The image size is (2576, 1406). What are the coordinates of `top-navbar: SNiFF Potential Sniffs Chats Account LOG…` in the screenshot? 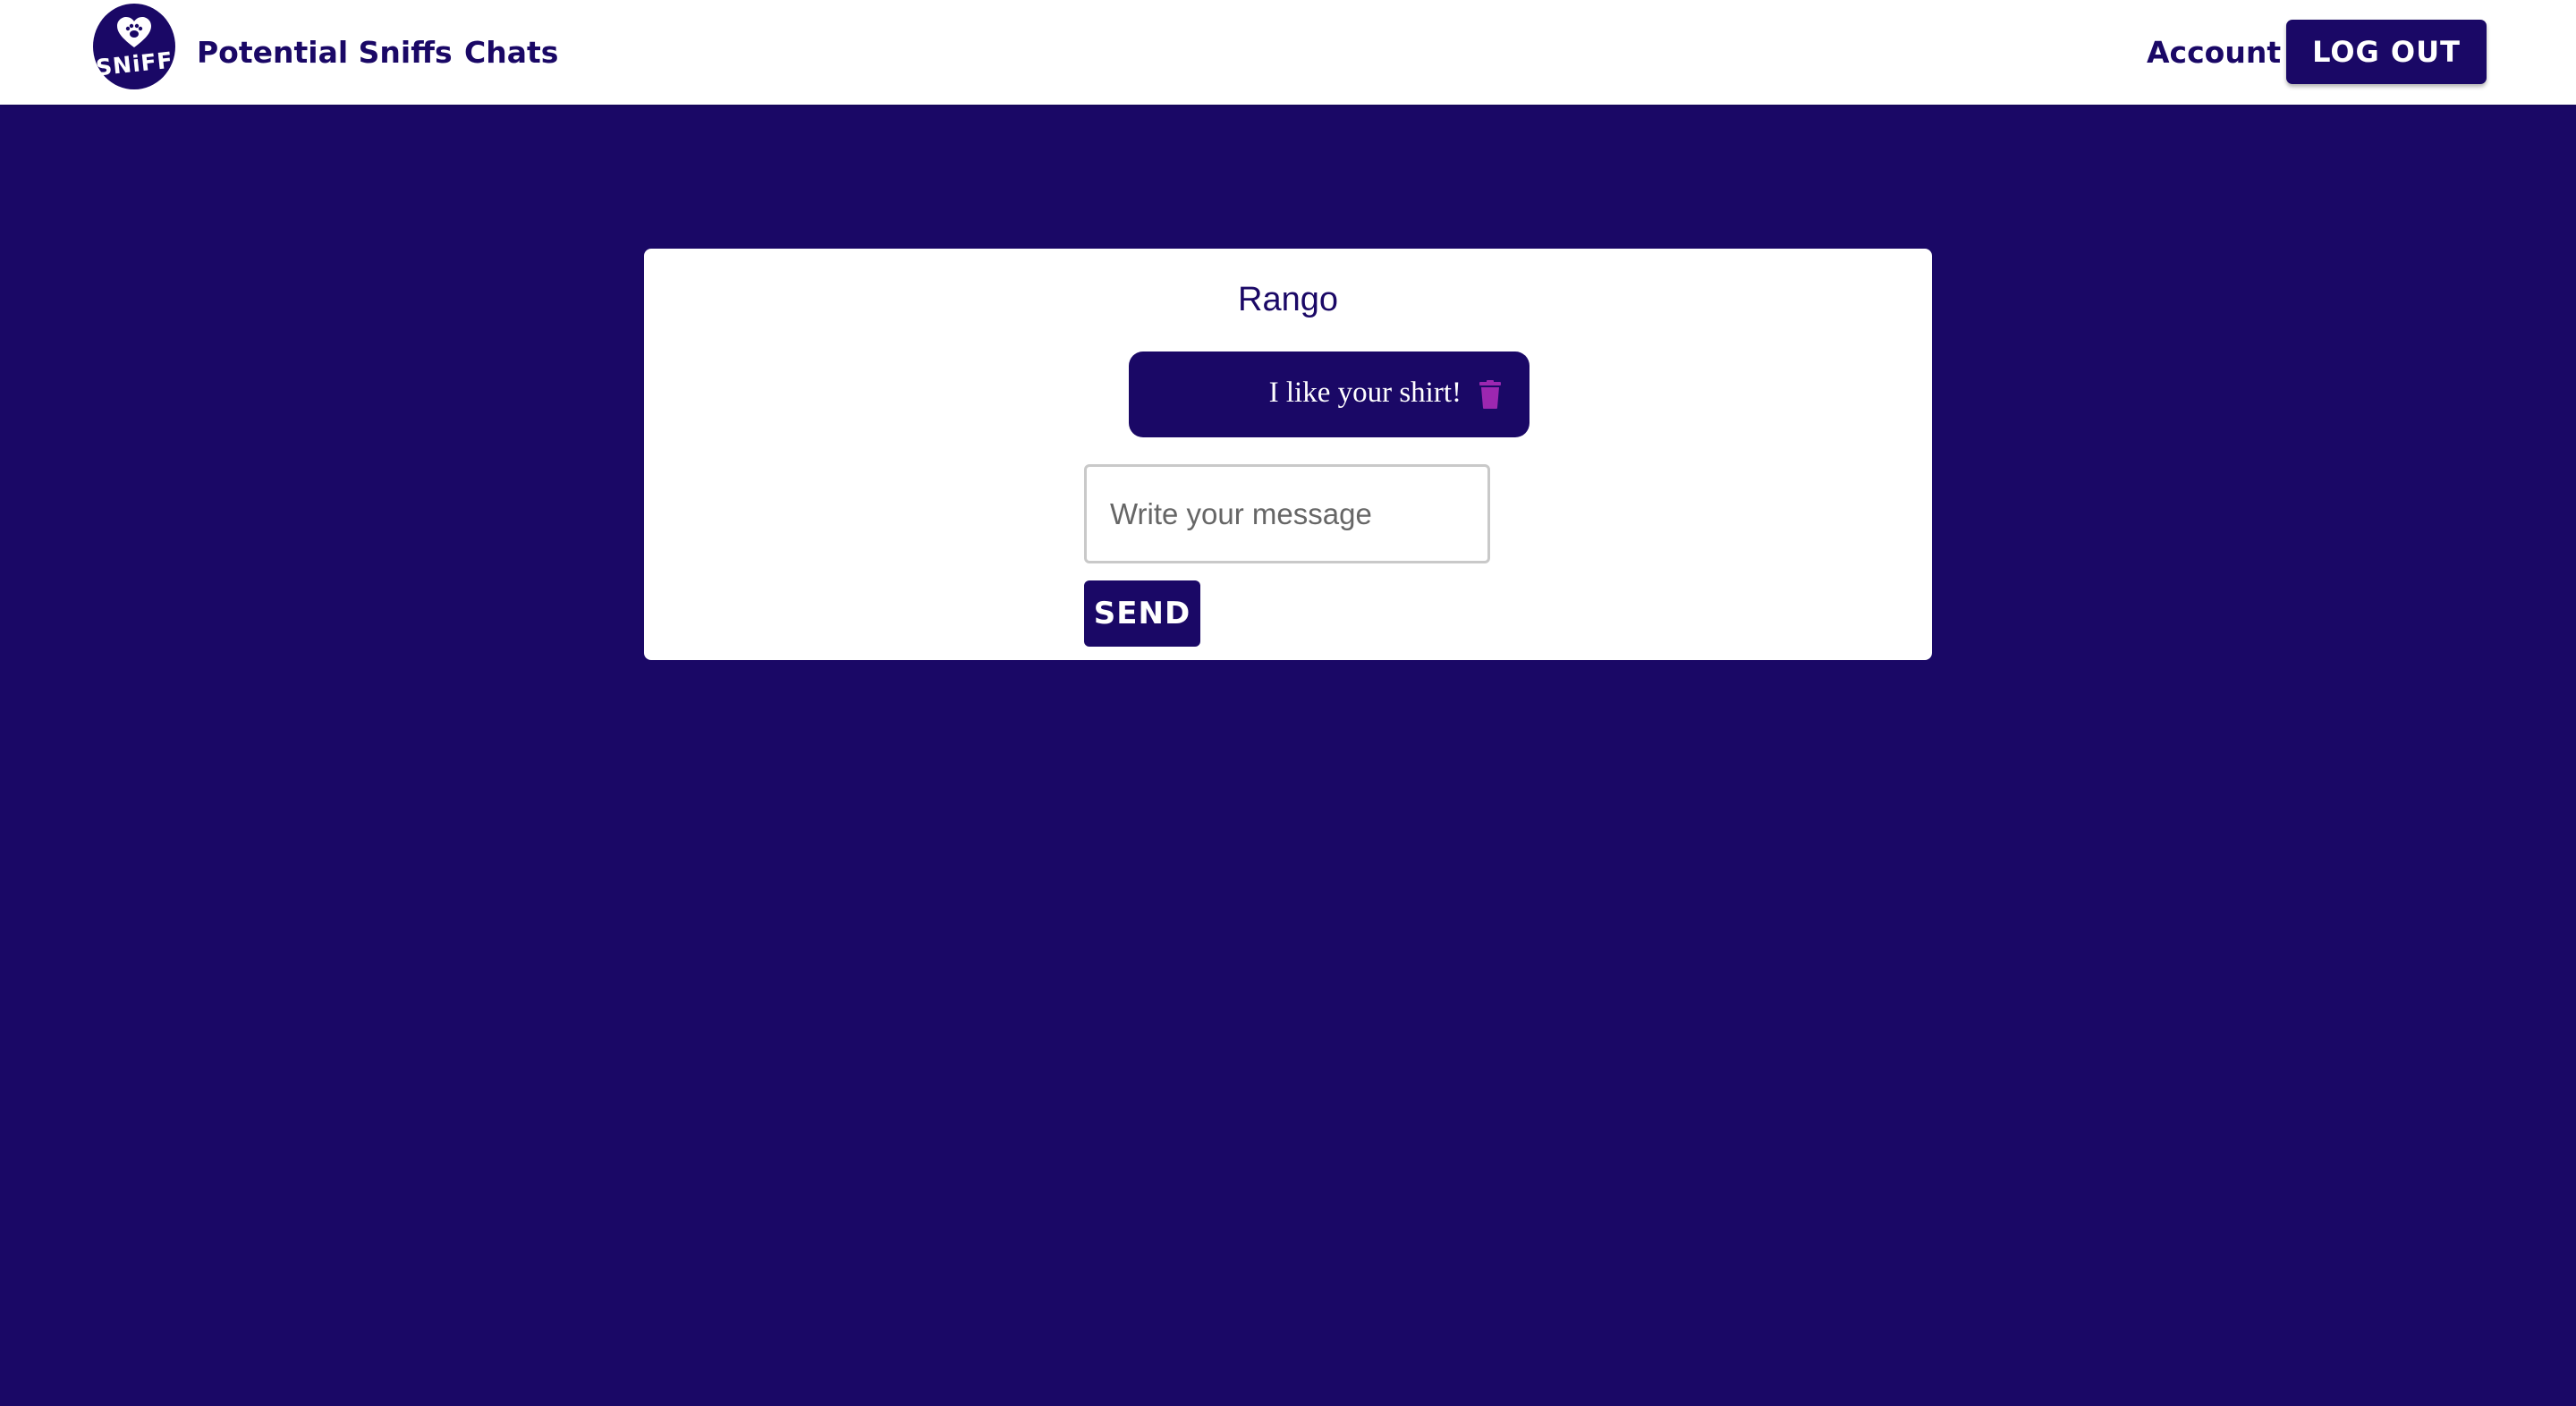 It's located at (1288, 53).